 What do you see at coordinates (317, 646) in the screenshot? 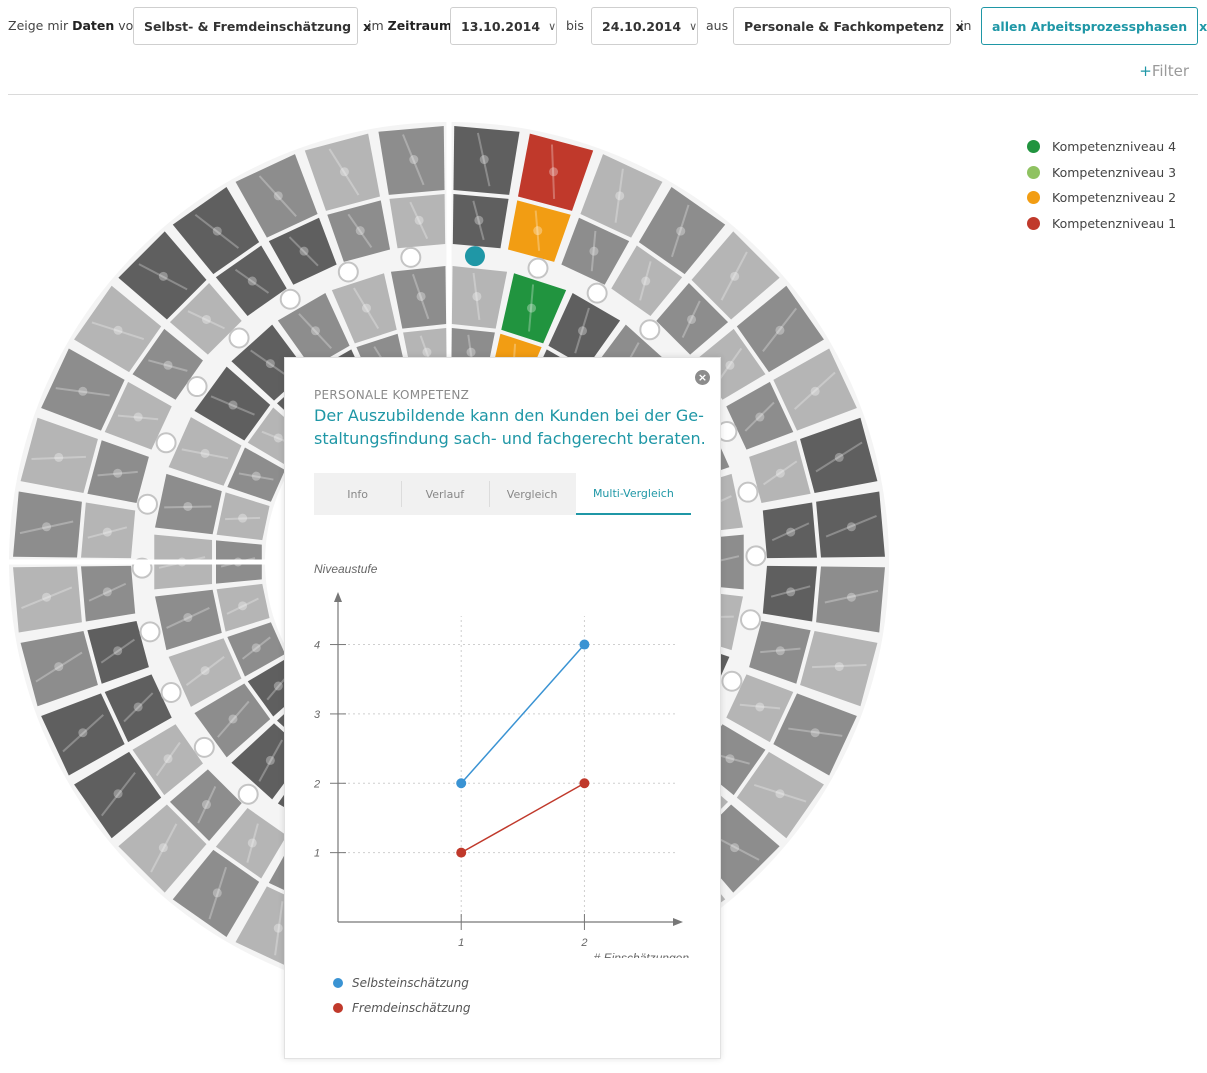
I see `y-tick-label: 4` at bounding box center [317, 646].